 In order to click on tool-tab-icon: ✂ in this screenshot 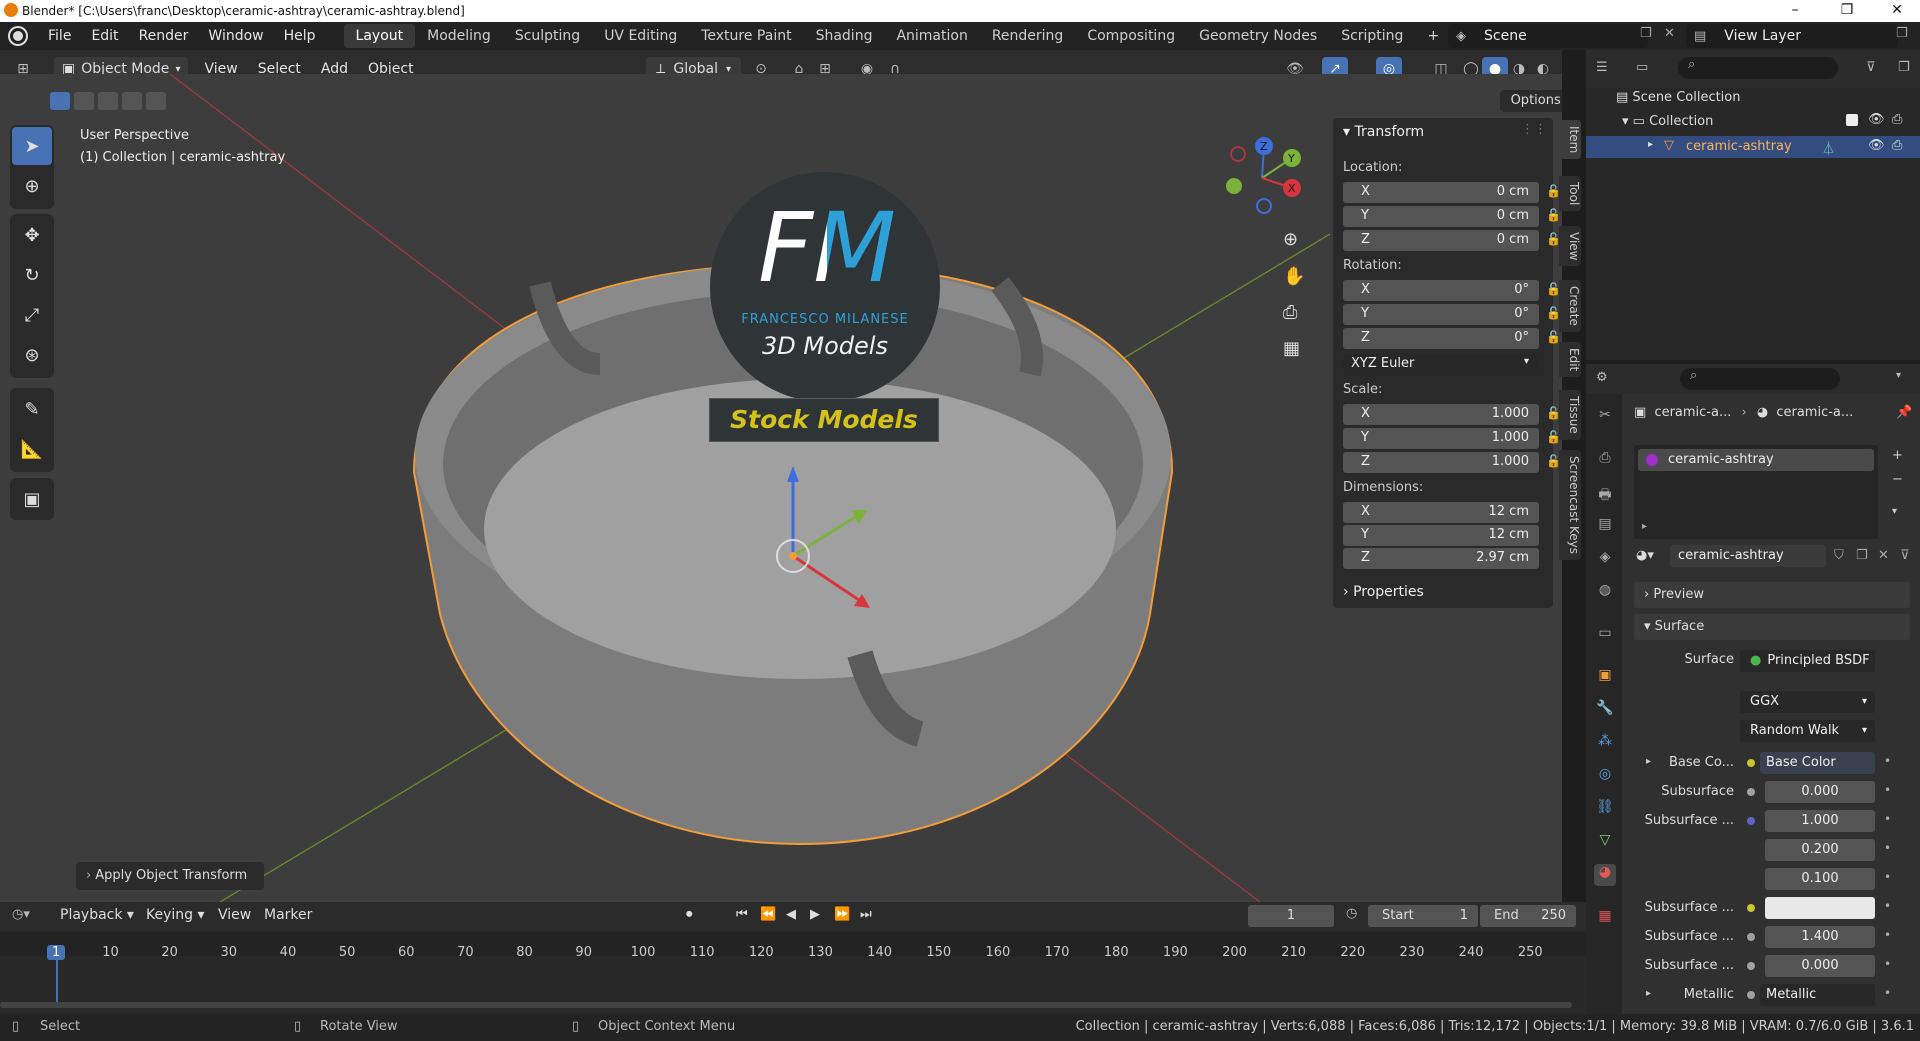, I will do `click(1605, 418)`.